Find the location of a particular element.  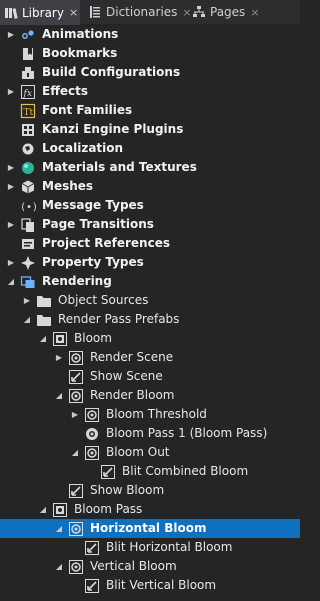

tree-item: Blit Vertical Bloom is located at coordinates (150, 585).